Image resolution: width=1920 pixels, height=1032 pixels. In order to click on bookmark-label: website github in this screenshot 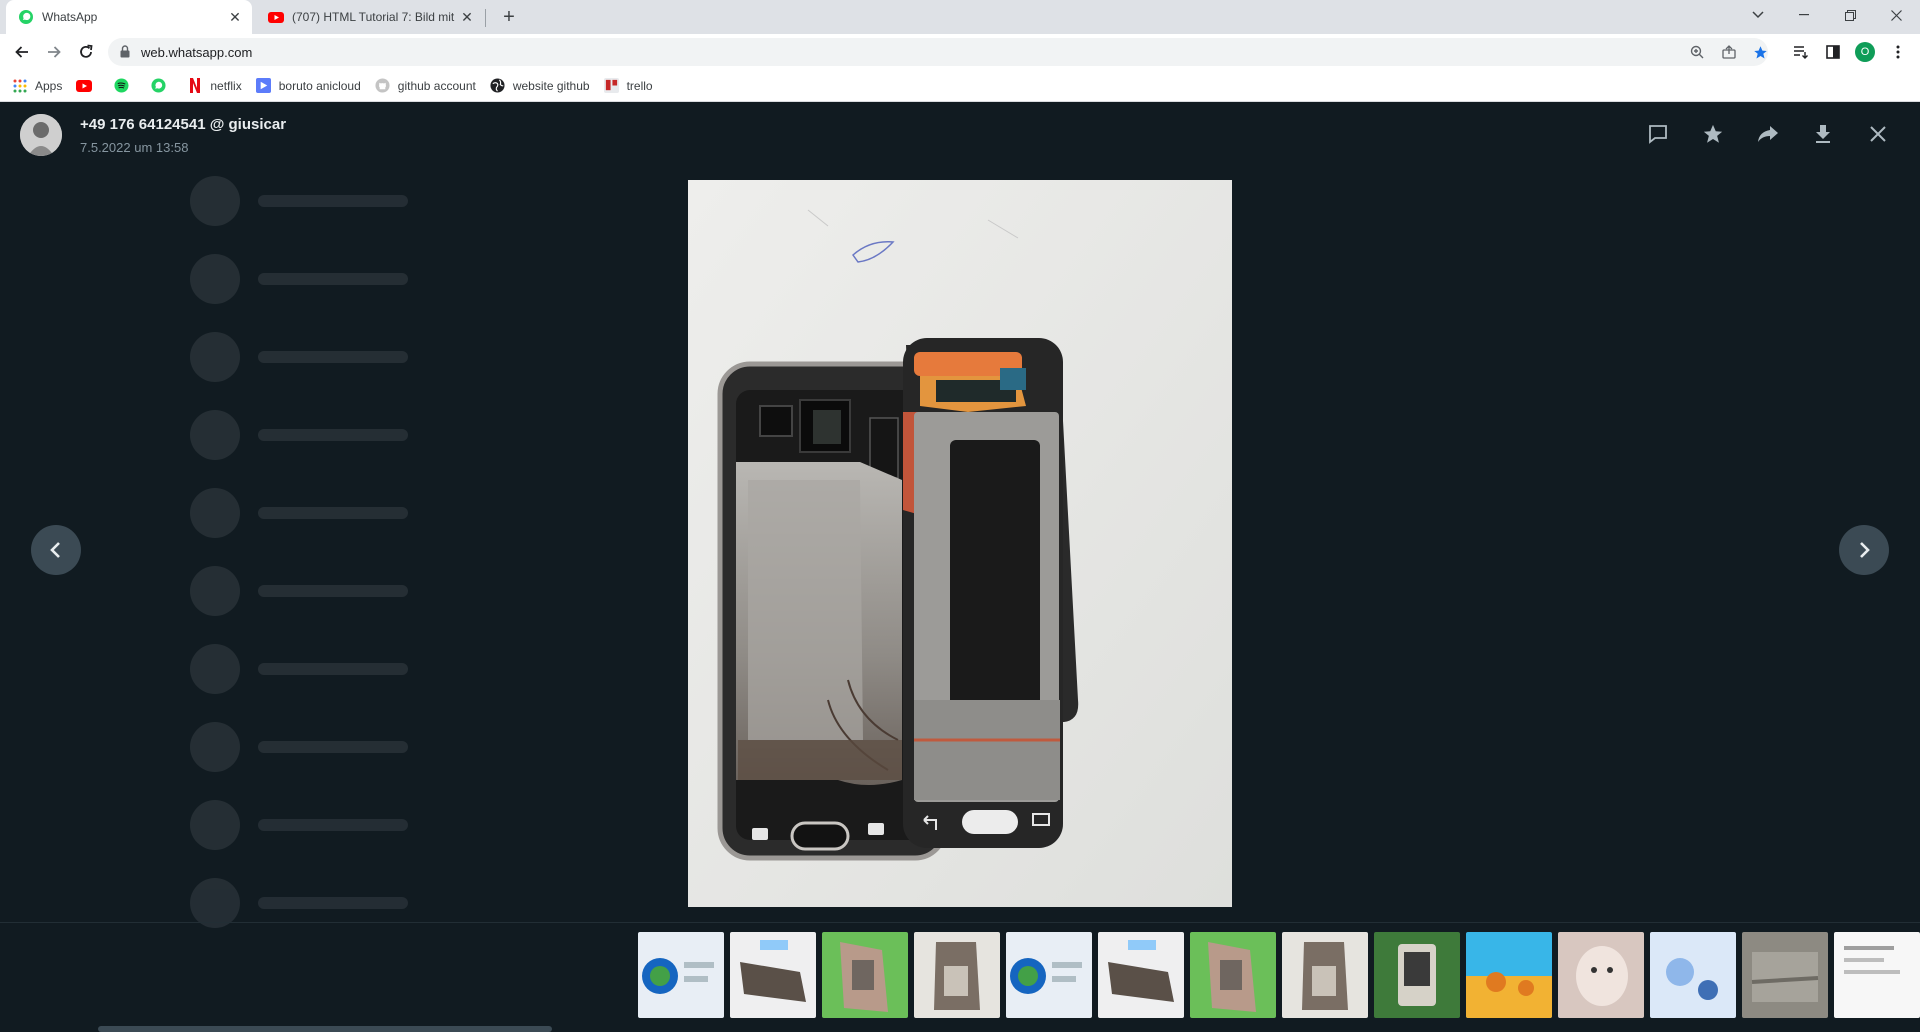, I will do `click(551, 85)`.